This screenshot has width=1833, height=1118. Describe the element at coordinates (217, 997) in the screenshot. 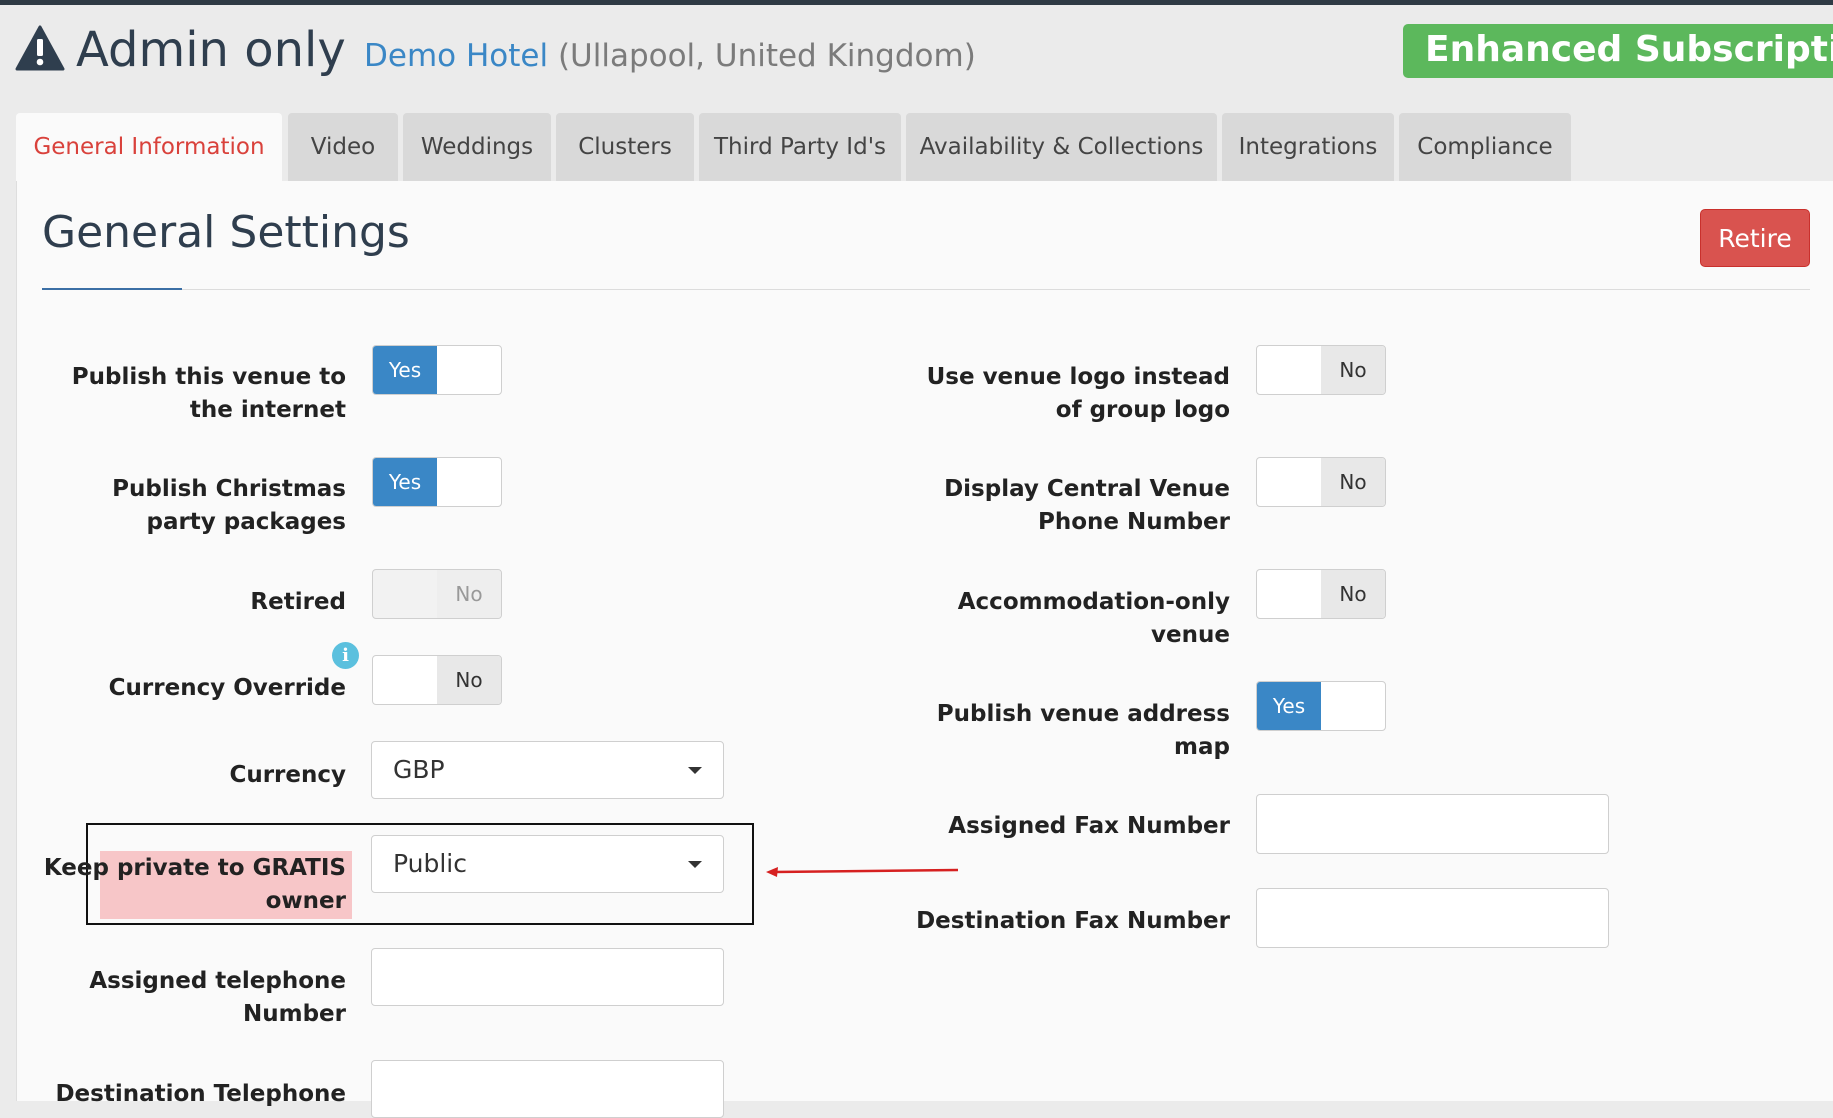

I see `assigned-telephone-label: Assigned telephone Number` at that location.